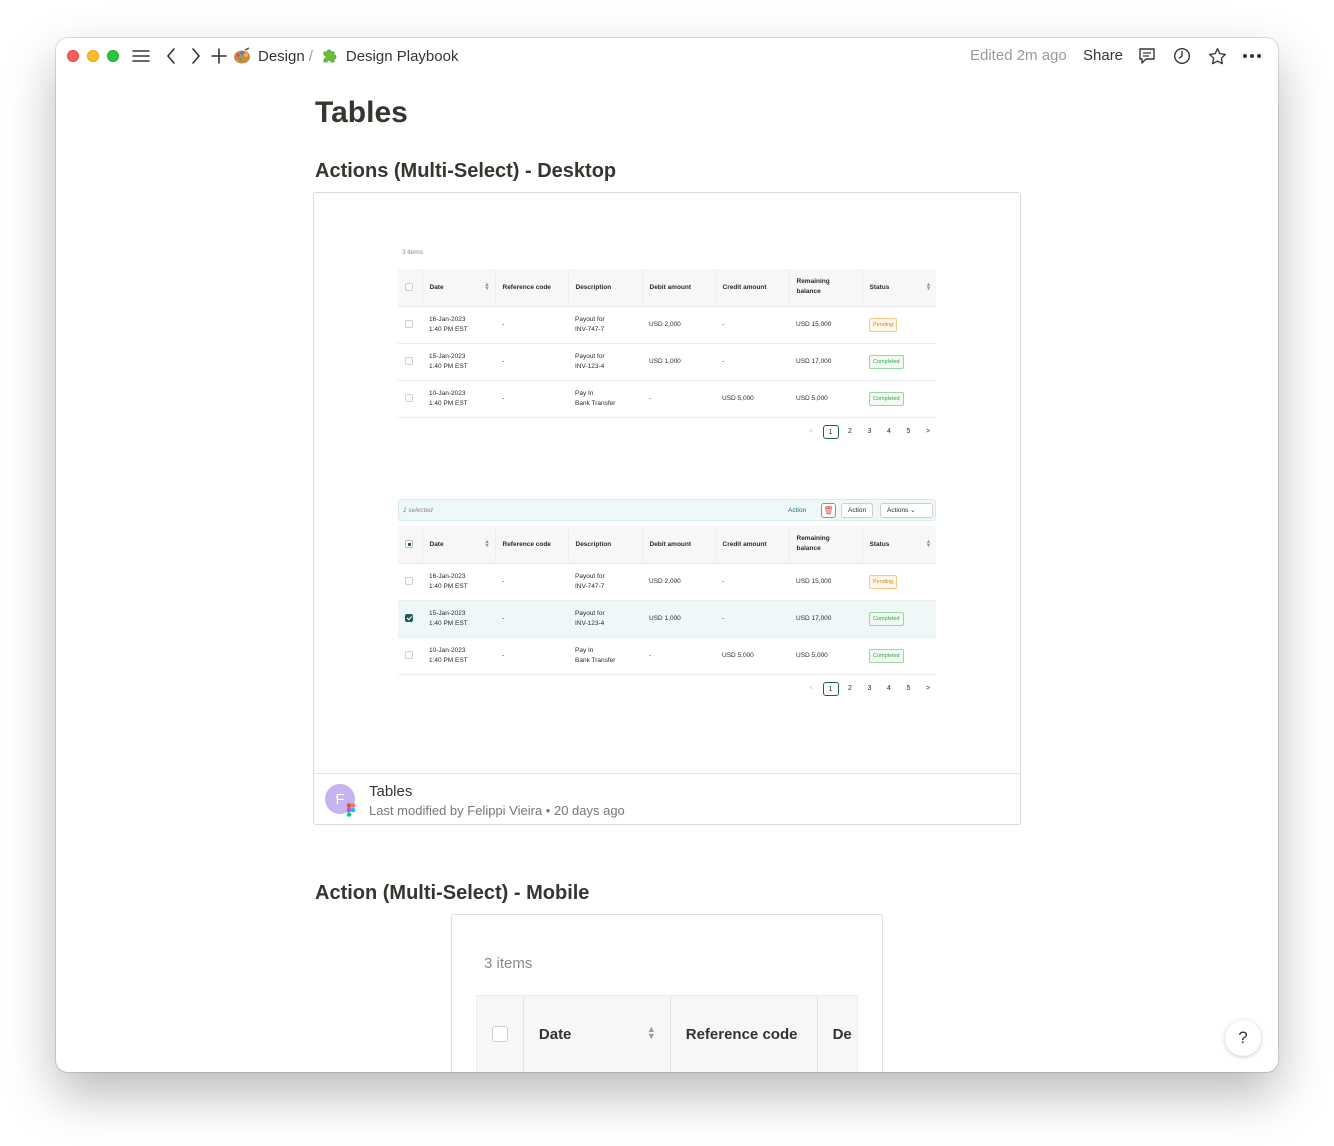  Describe the element at coordinates (797, 510) in the screenshot. I see `action-link: Action` at that location.